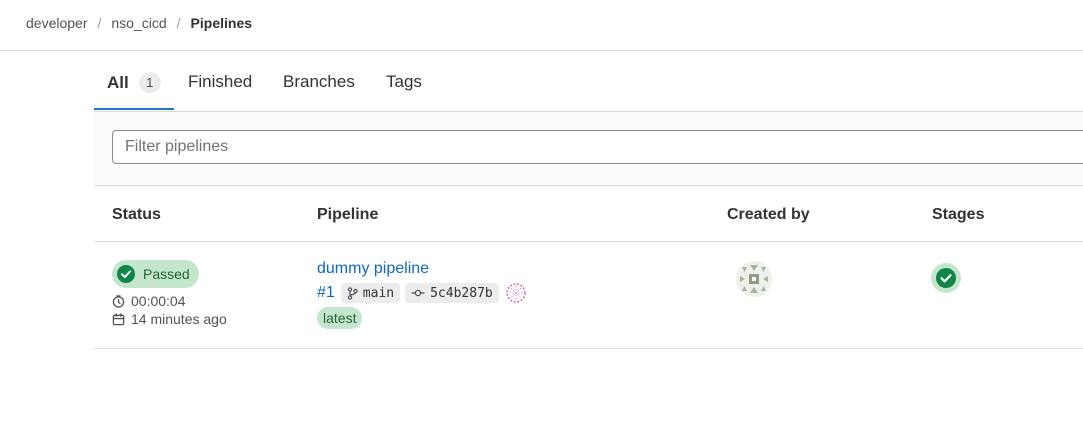 The height and width of the screenshot is (428, 1083). I want to click on tab-branches: Branches, so click(319, 82).